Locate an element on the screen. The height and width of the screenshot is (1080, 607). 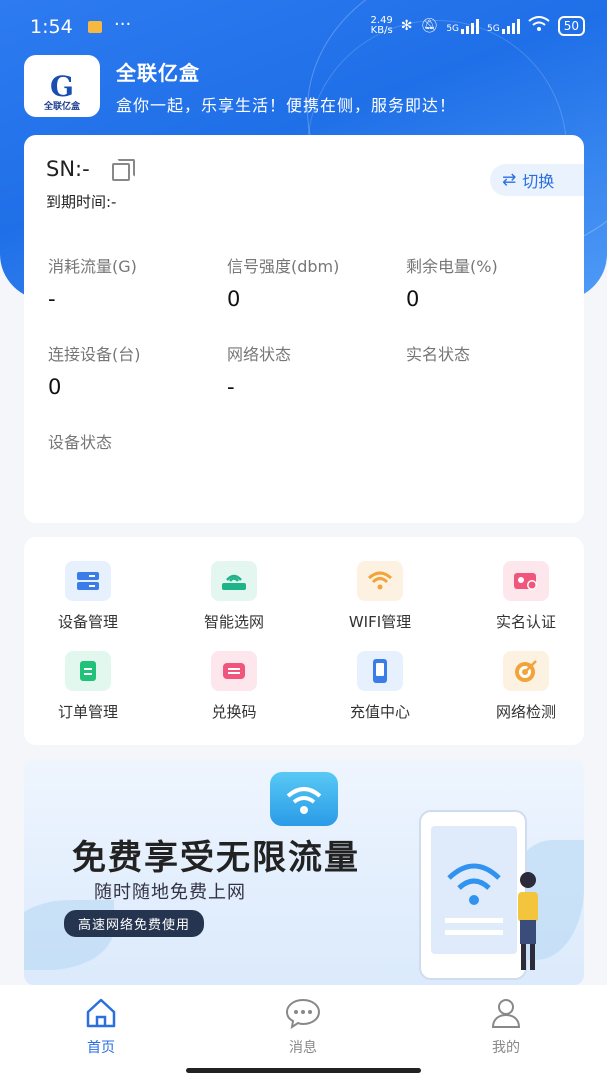
app-header: G 全联亿盒 全联亿盒 盒你一起，乐享生活！便携在侧，服务即达！ is located at coordinates (240, 86).